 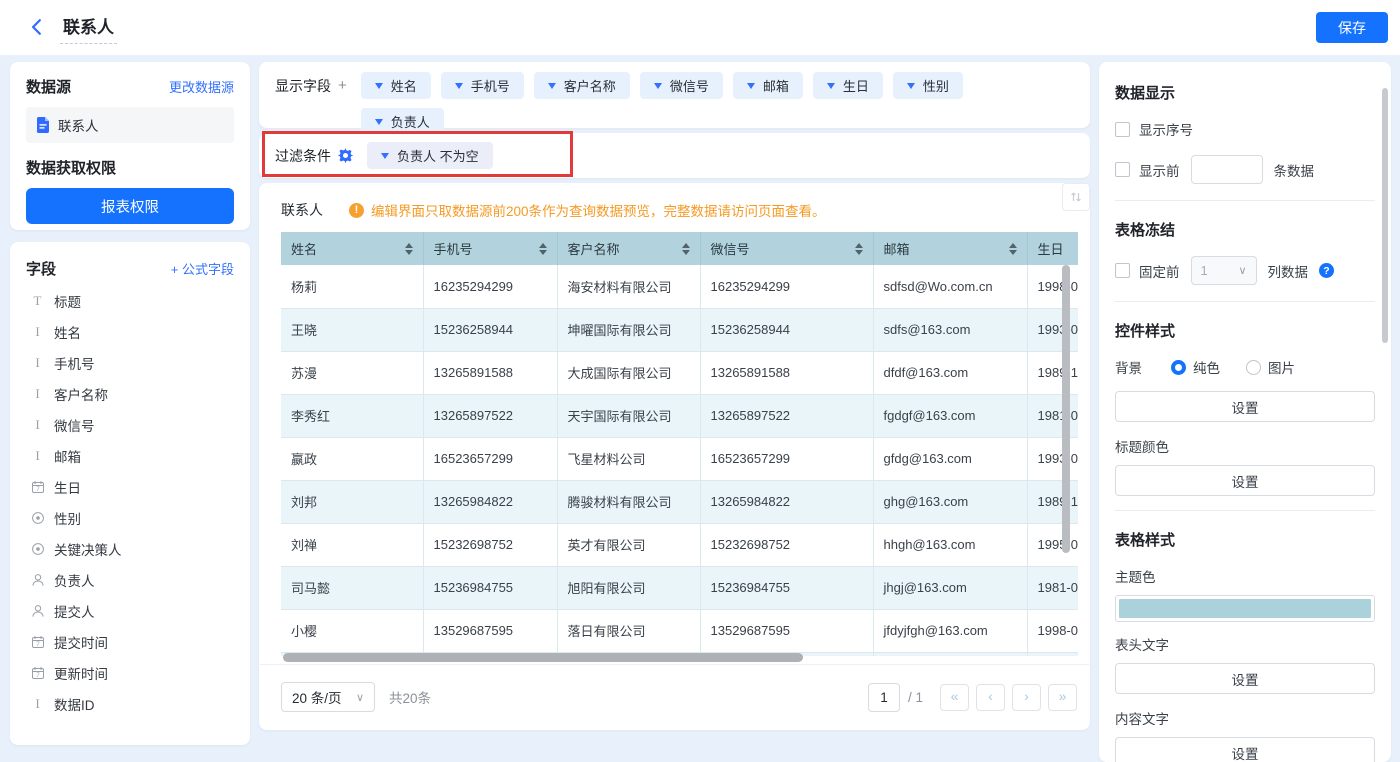 I want to click on display-field-chip: 姓名, so click(x=395, y=85).